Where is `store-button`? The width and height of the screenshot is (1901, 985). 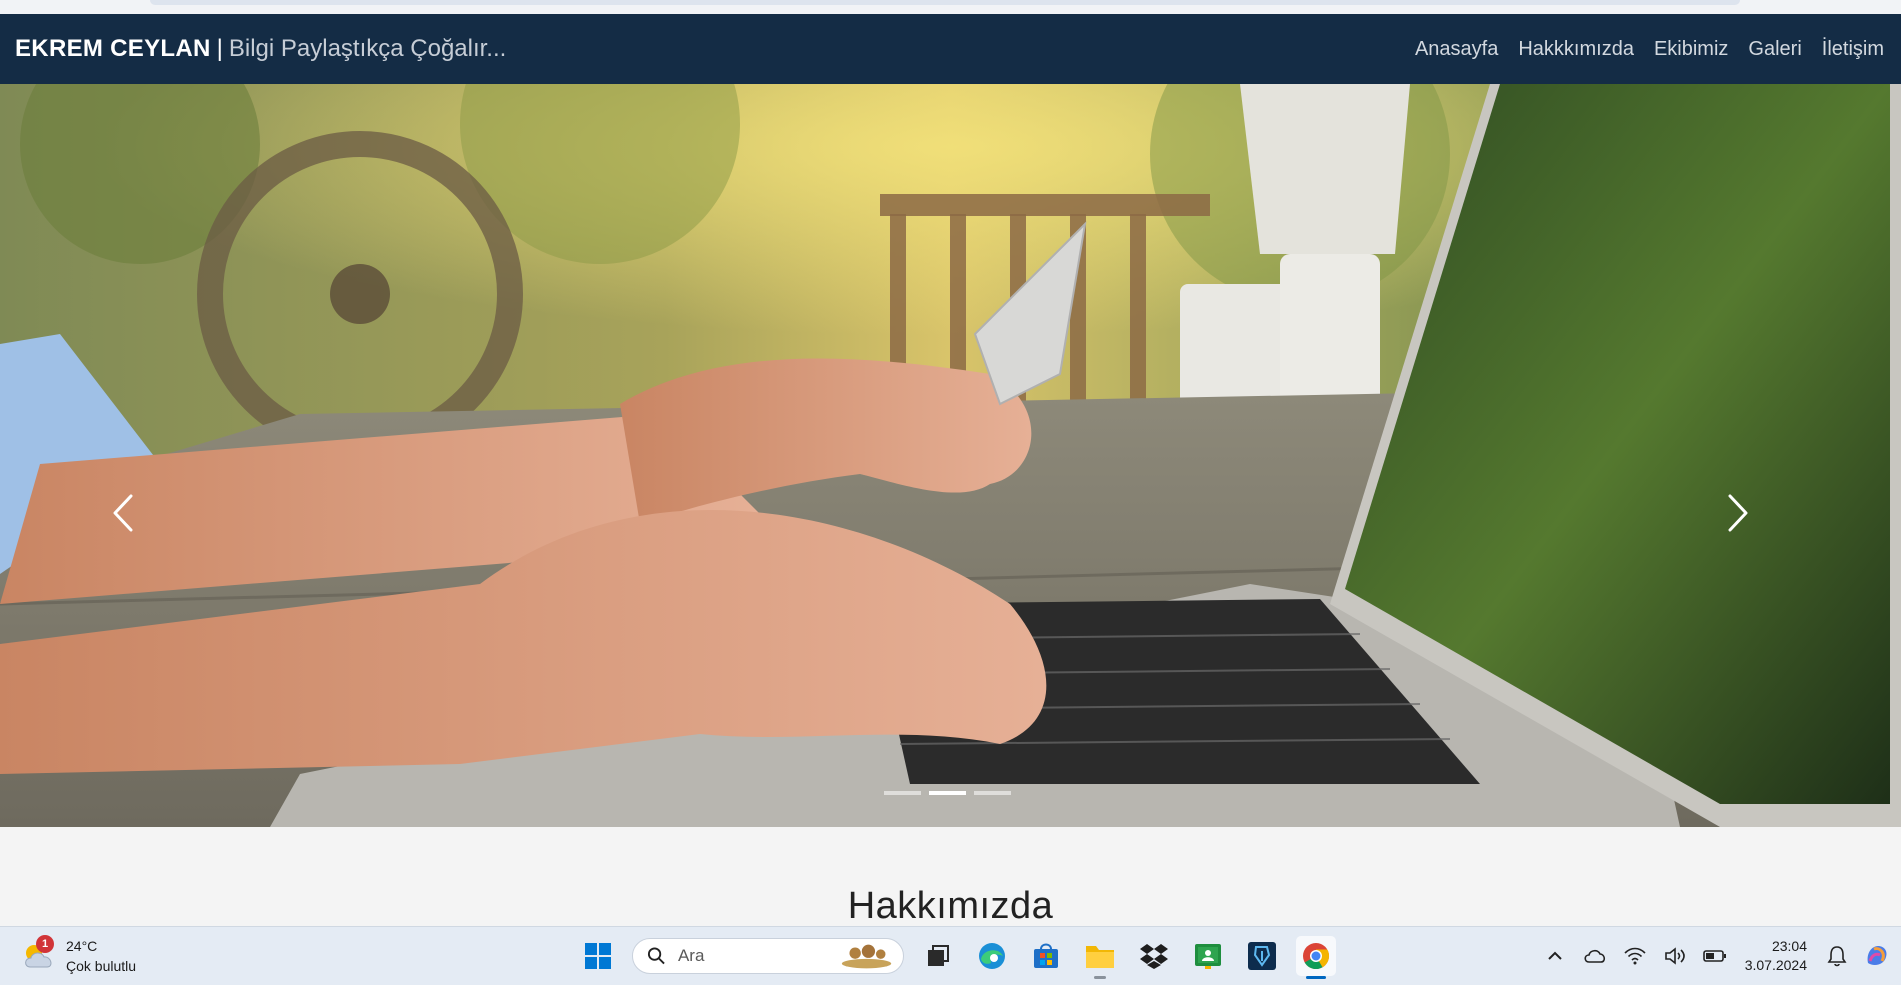 store-button is located at coordinates (1046, 956).